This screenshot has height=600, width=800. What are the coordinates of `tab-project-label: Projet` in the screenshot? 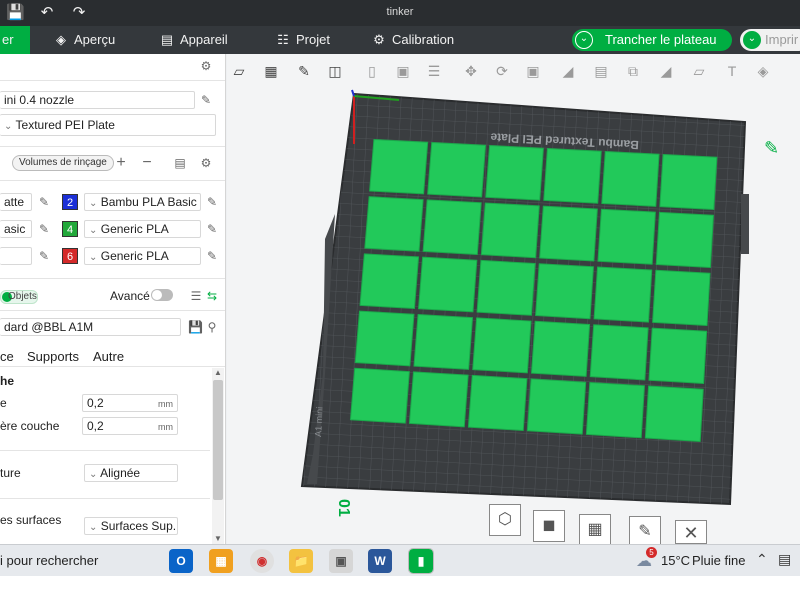 It's located at (313, 39).